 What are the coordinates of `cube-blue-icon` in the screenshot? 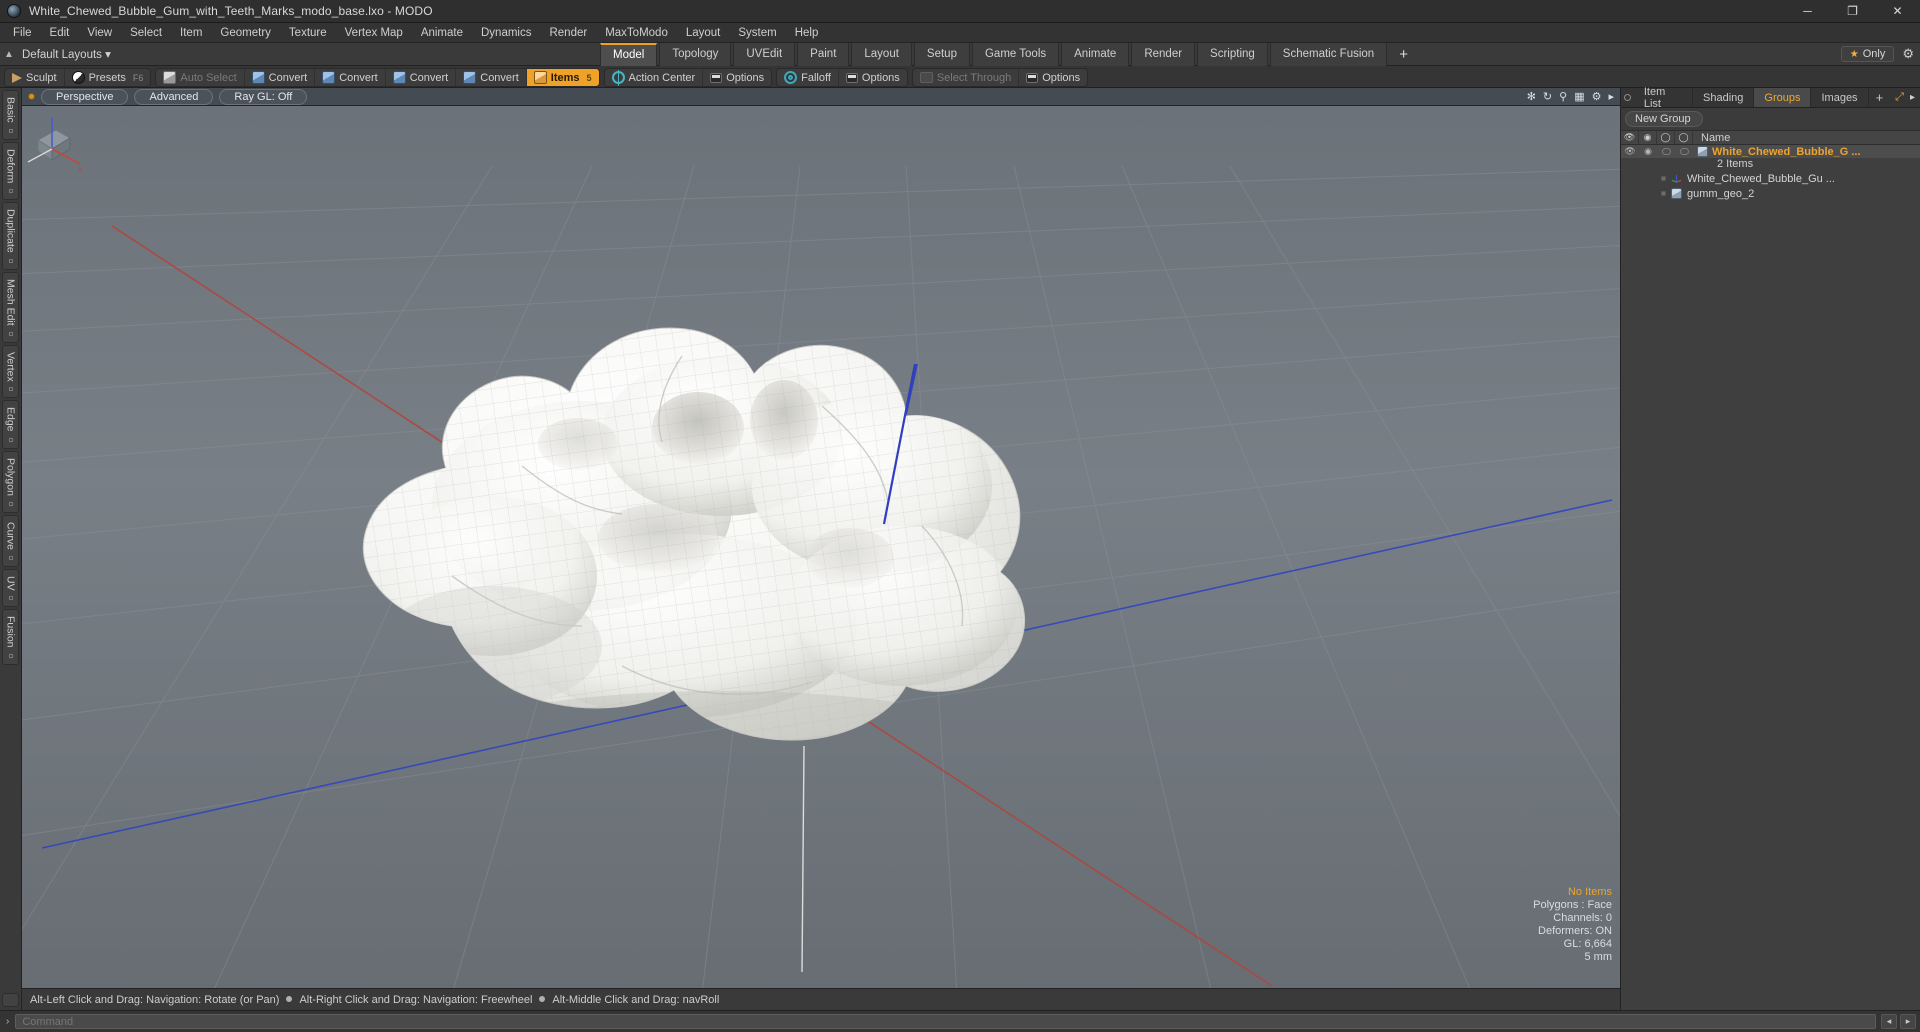 It's located at (258, 77).